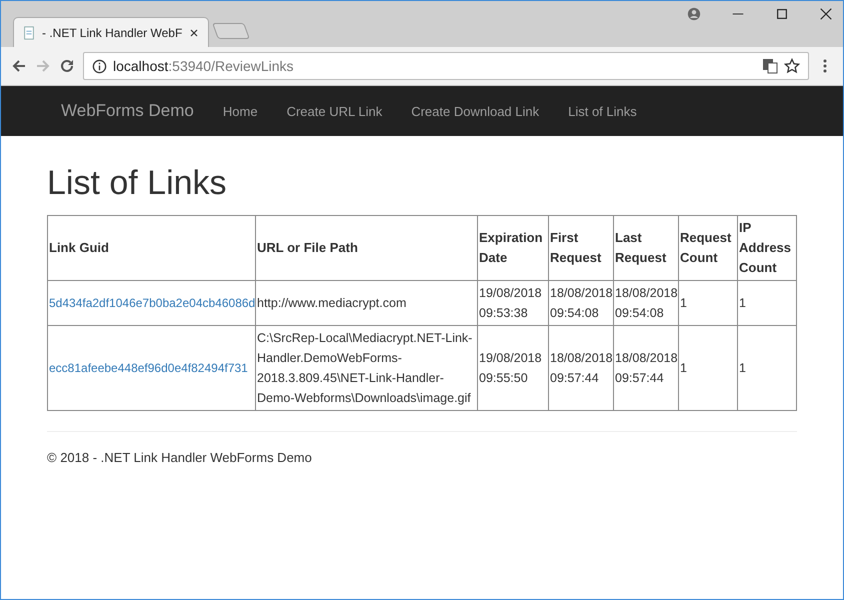  I want to click on table-cell: C:\SrcRep-Local\Mediacrypt.NET-Link-Handler.DemoWebForms-2018.3.809.45\NET-Link-Handler-Demo-Webforms\Downloads\image.gif, so click(367, 368).